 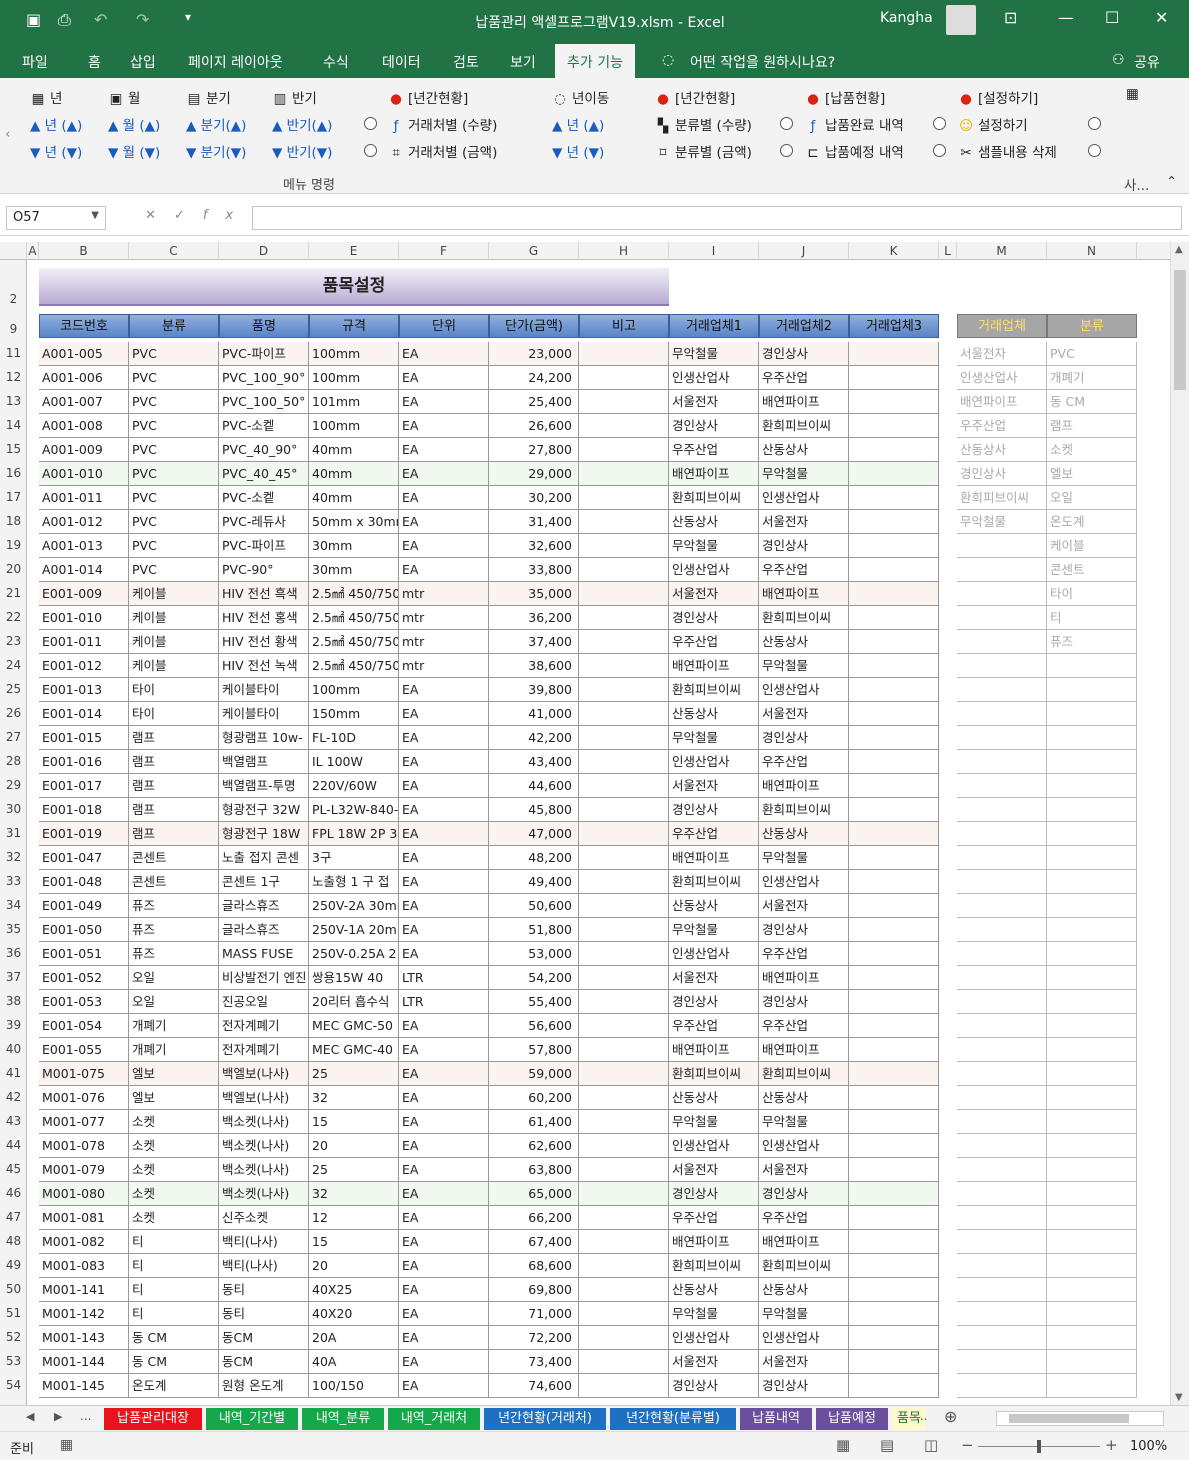 What do you see at coordinates (931, 1445) in the screenshot?
I see `page-break-view-icon: ◫` at bounding box center [931, 1445].